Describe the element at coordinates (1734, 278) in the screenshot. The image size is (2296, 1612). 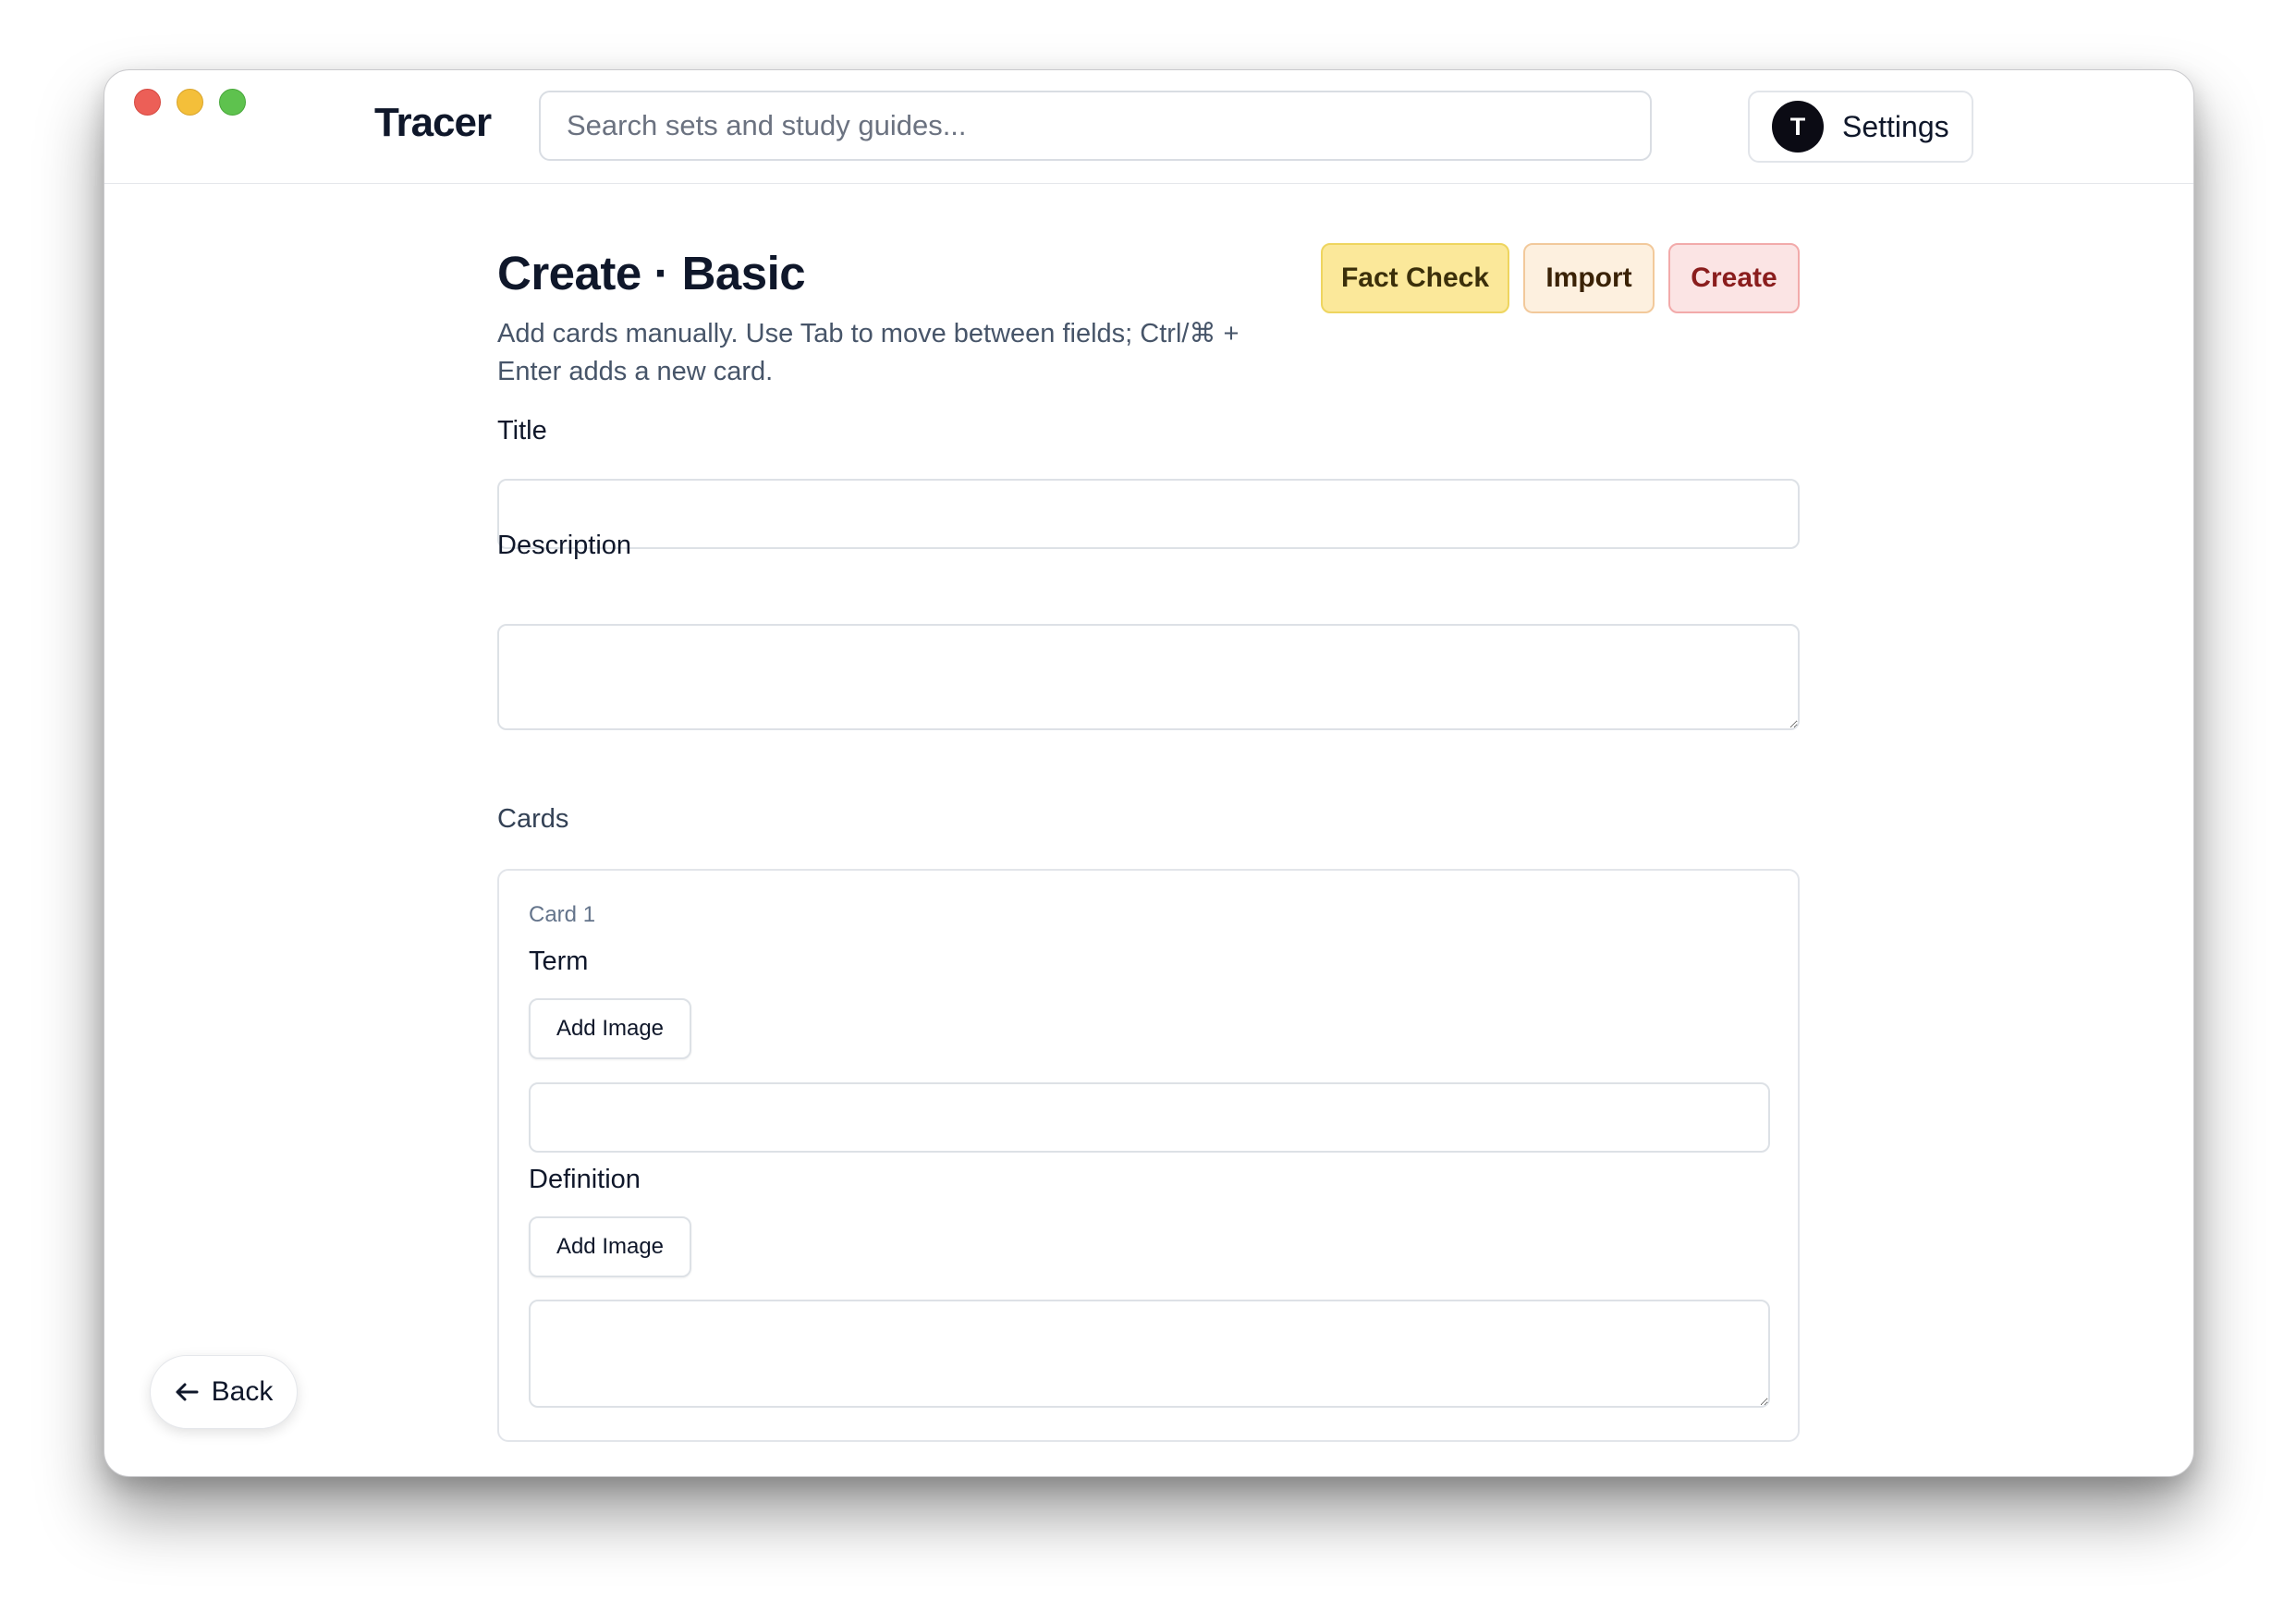
I see `create-button: Create` at that location.